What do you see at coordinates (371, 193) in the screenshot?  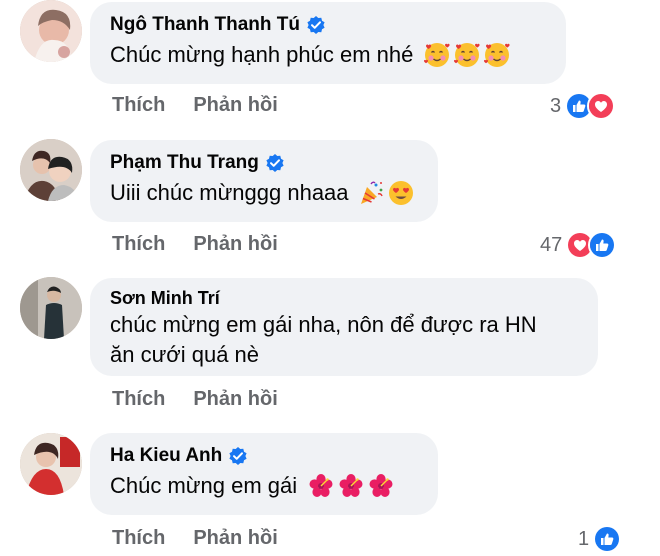 I see `party-popper-icon` at bounding box center [371, 193].